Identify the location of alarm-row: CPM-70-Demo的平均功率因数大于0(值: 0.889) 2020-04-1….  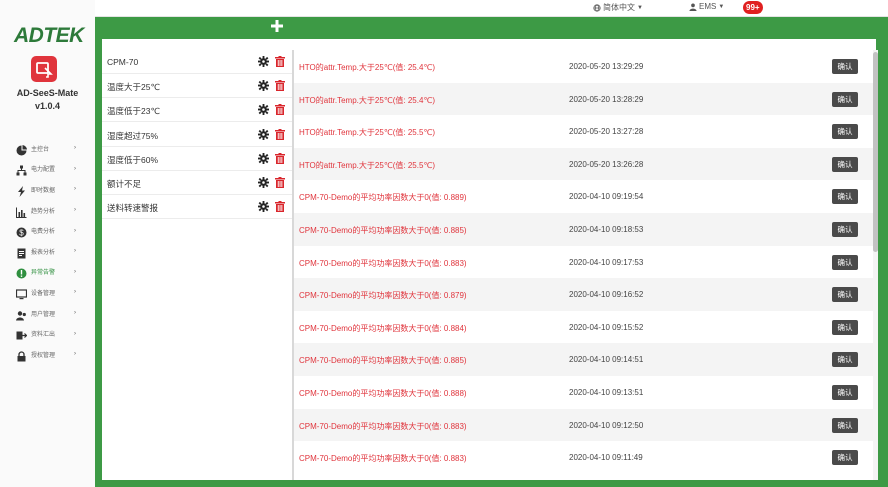
(583, 196).